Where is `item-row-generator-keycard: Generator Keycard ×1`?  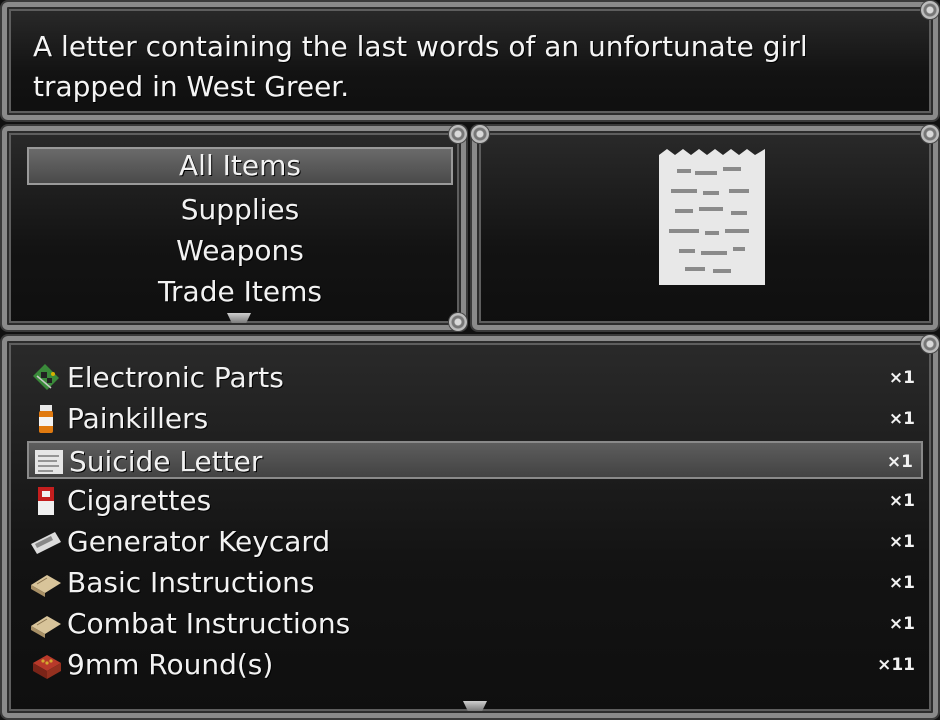 item-row-generator-keycard: Generator Keycard ×1 is located at coordinates (475, 542).